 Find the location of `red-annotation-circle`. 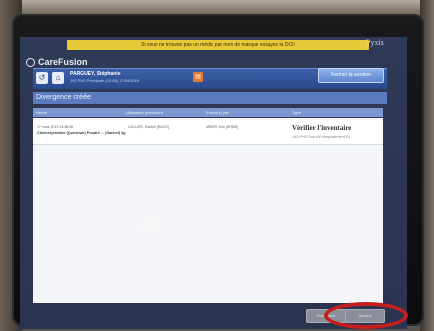

red-annotation-circle is located at coordinates (366, 315).